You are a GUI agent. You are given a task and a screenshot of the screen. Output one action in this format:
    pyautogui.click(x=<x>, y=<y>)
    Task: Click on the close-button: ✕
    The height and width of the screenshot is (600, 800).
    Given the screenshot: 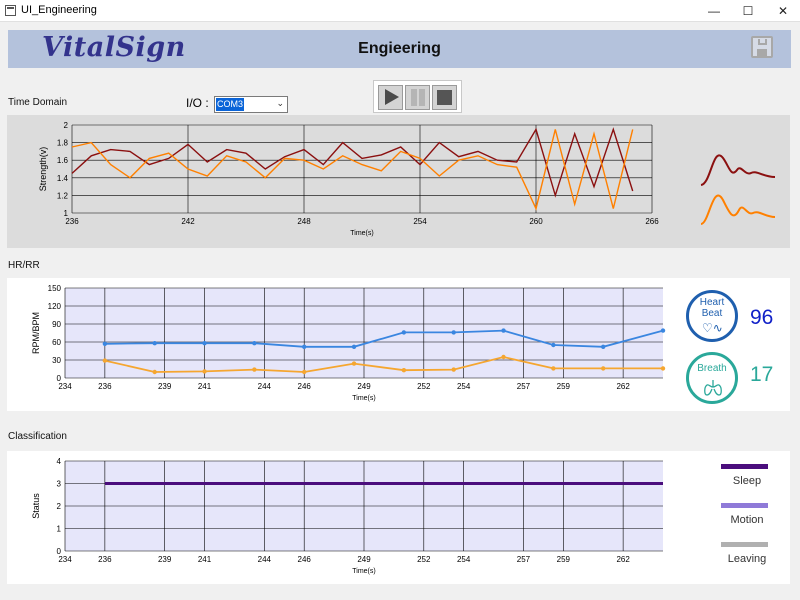 What is the action you would take?
    pyautogui.click(x=783, y=11)
    